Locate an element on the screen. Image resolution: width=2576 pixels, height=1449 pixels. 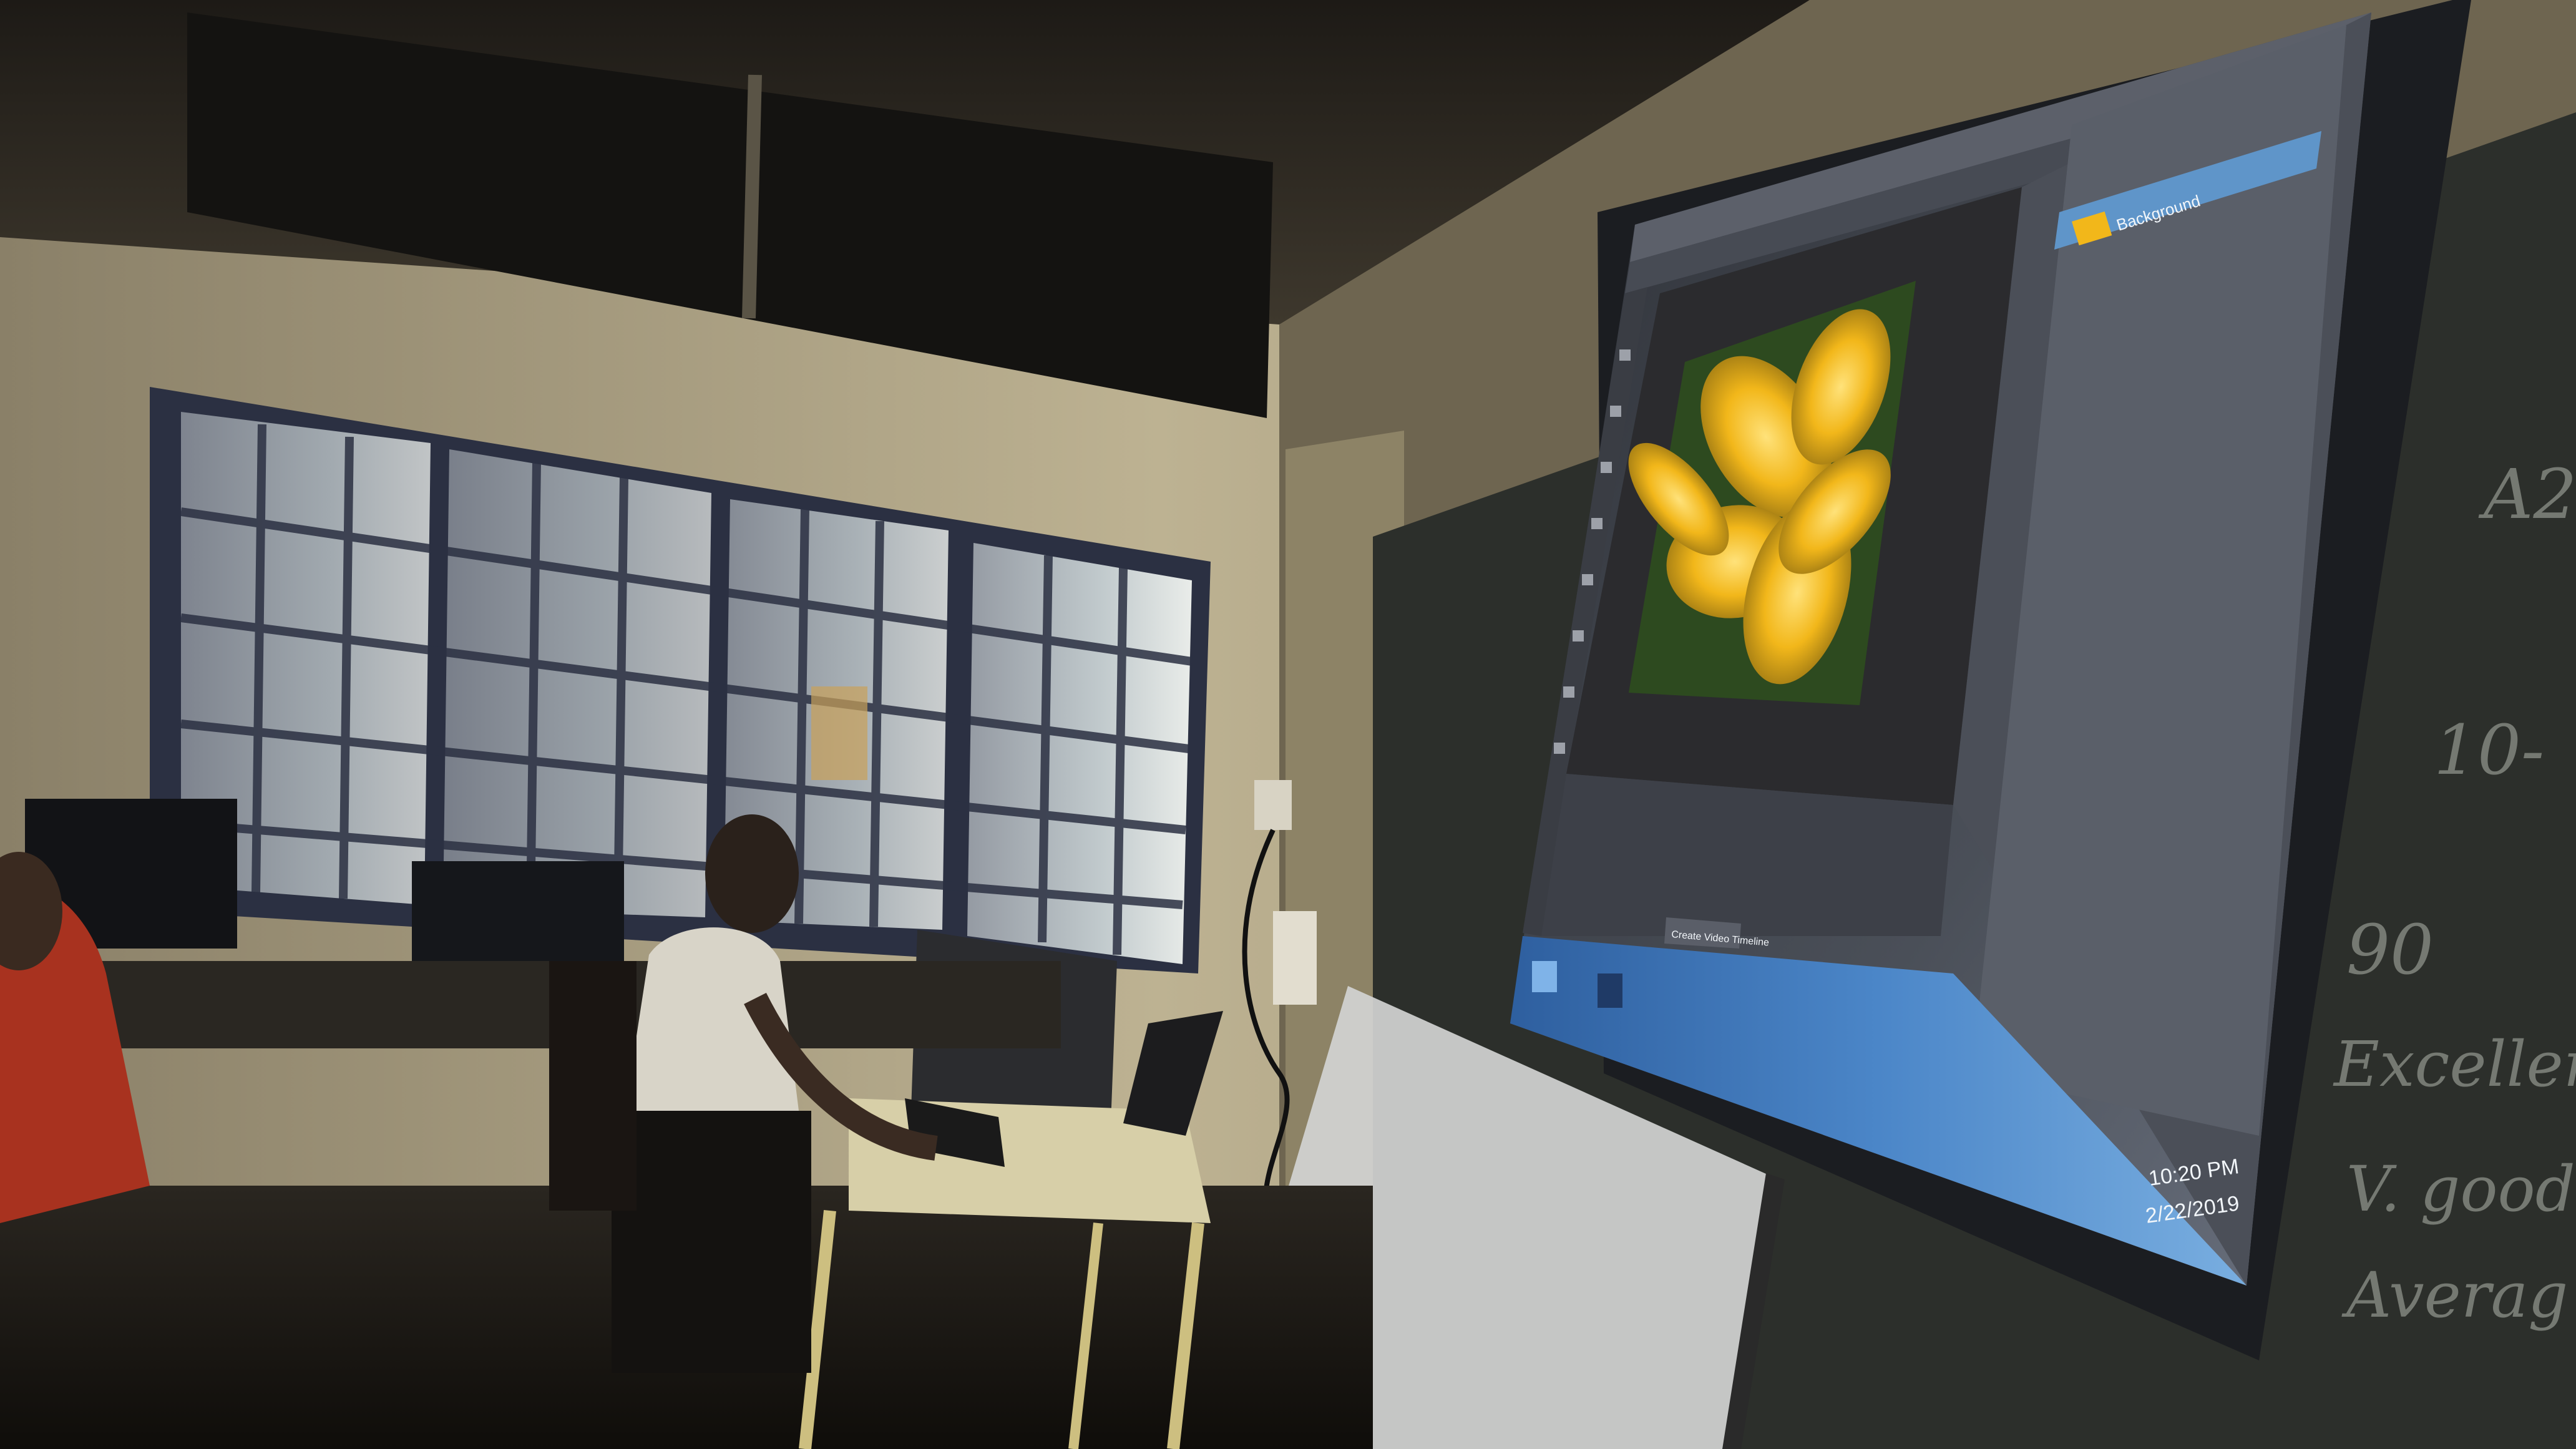
chair is located at coordinates (593, 1086).